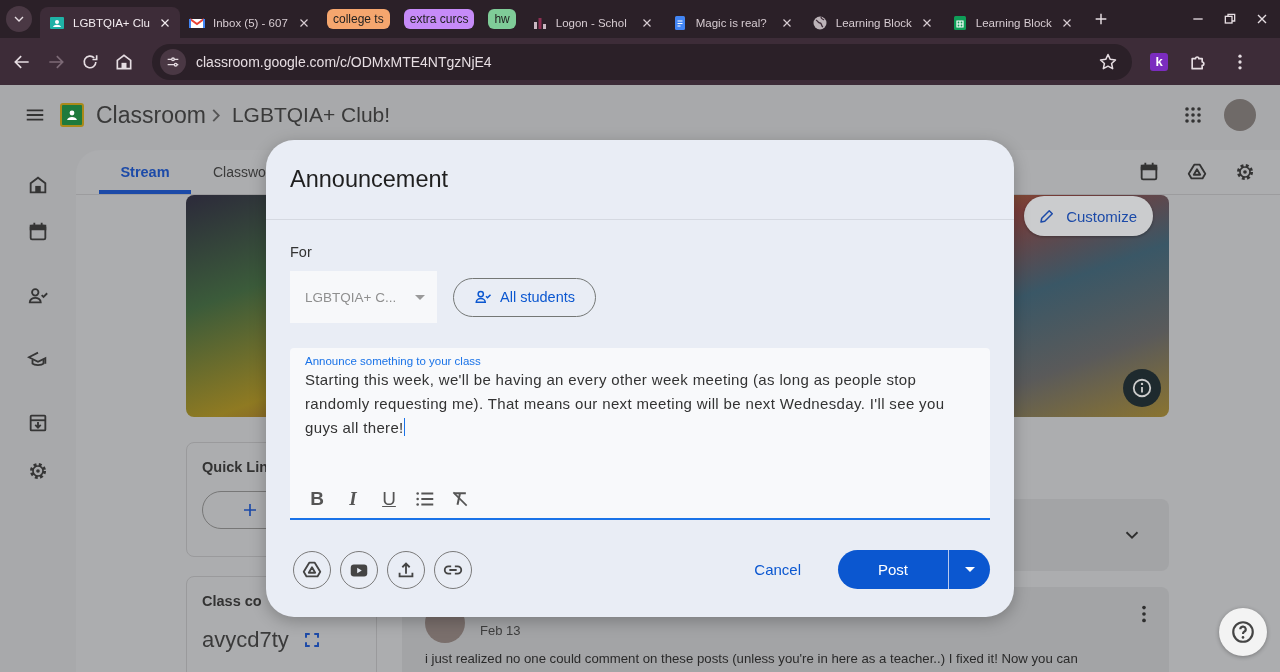  What do you see at coordinates (1159, 61) in the screenshot?
I see `extension-button: k` at bounding box center [1159, 61].